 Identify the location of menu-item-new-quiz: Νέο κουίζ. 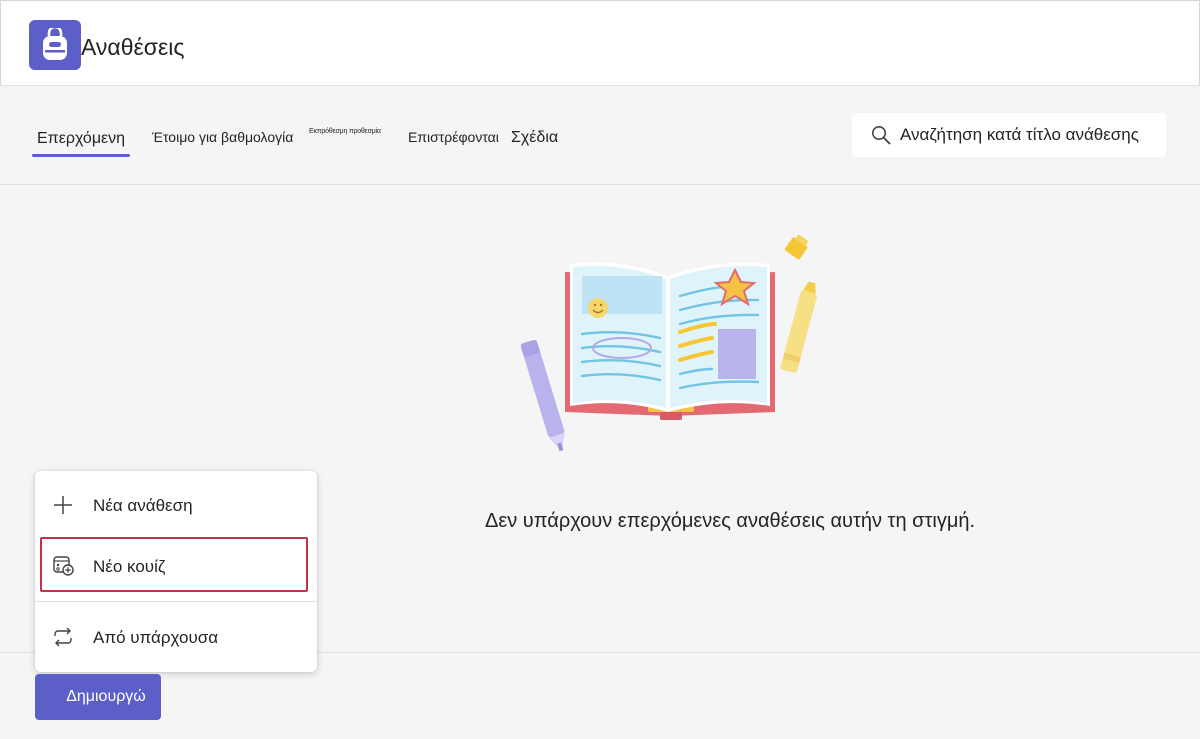
(176, 565).